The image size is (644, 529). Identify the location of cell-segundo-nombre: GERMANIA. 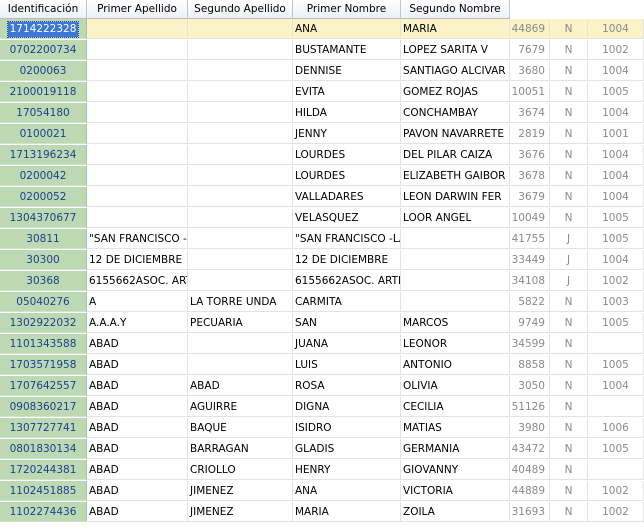
(455, 449).